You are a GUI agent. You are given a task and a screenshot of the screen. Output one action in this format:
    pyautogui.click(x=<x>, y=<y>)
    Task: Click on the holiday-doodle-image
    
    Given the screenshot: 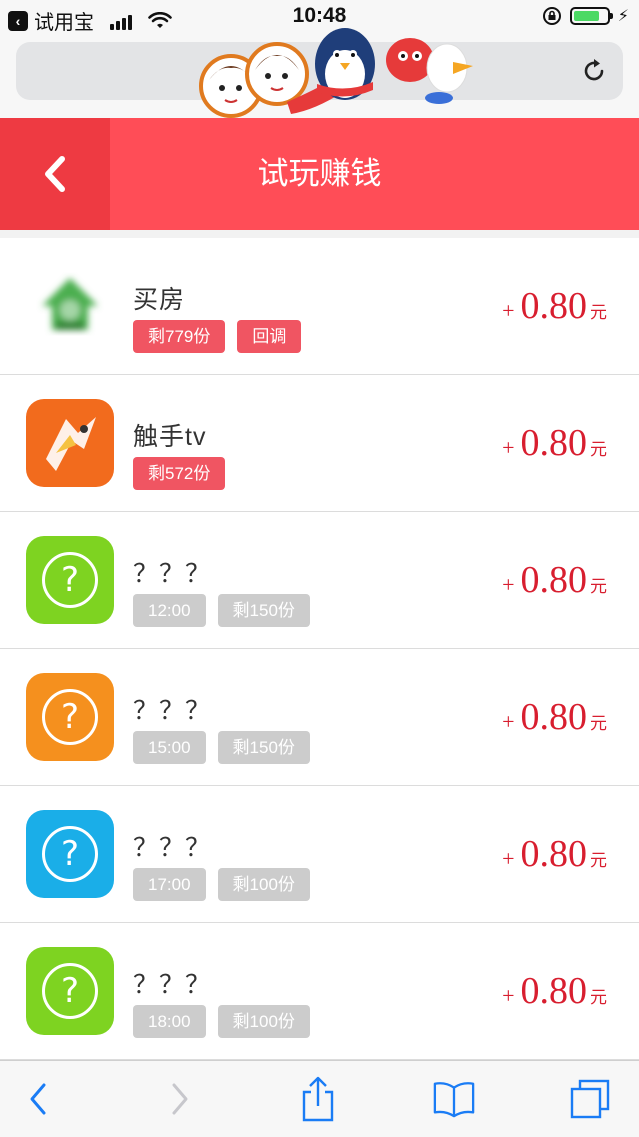 What is the action you would take?
    pyautogui.click(x=336, y=73)
    